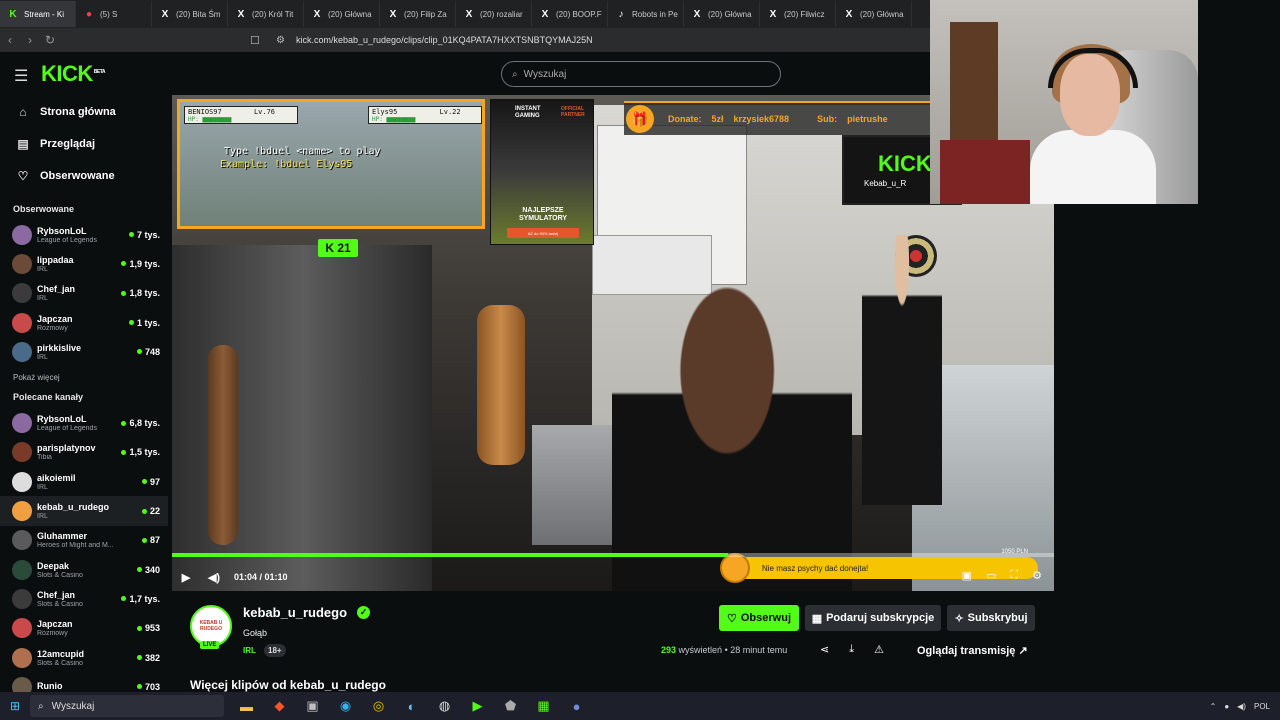 The image size is (1280, 720). I want to click on folder-icon: ▬, so click(246, 706).